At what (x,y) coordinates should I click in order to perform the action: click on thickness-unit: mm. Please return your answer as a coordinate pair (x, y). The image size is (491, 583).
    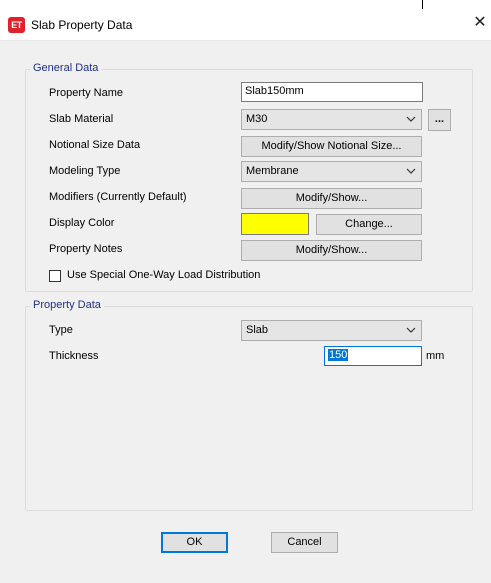
    Looking at the image, I should click on (435, 356).